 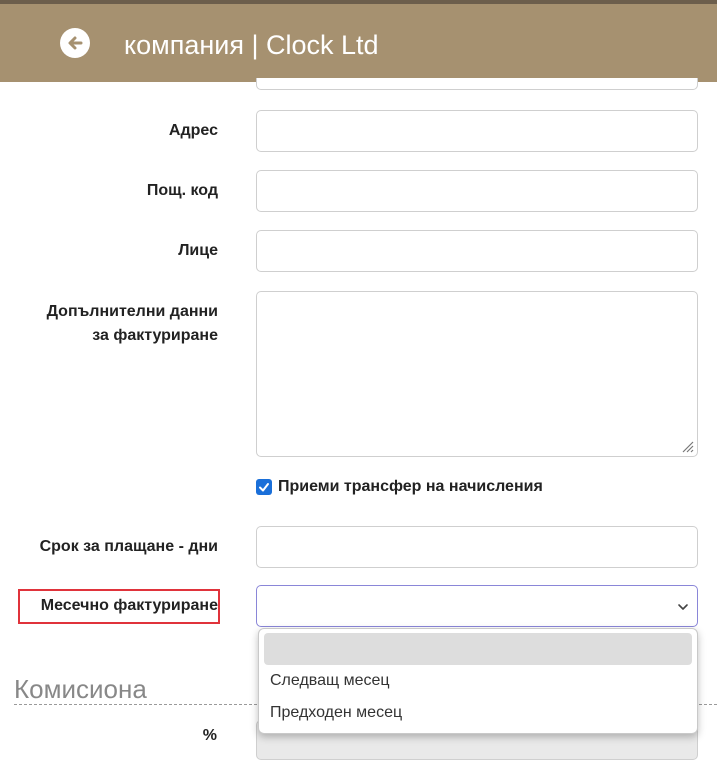 I want to click on monthly-billing-dropdown: Следващ месец Предходен месец, so click(x=478, y=681).